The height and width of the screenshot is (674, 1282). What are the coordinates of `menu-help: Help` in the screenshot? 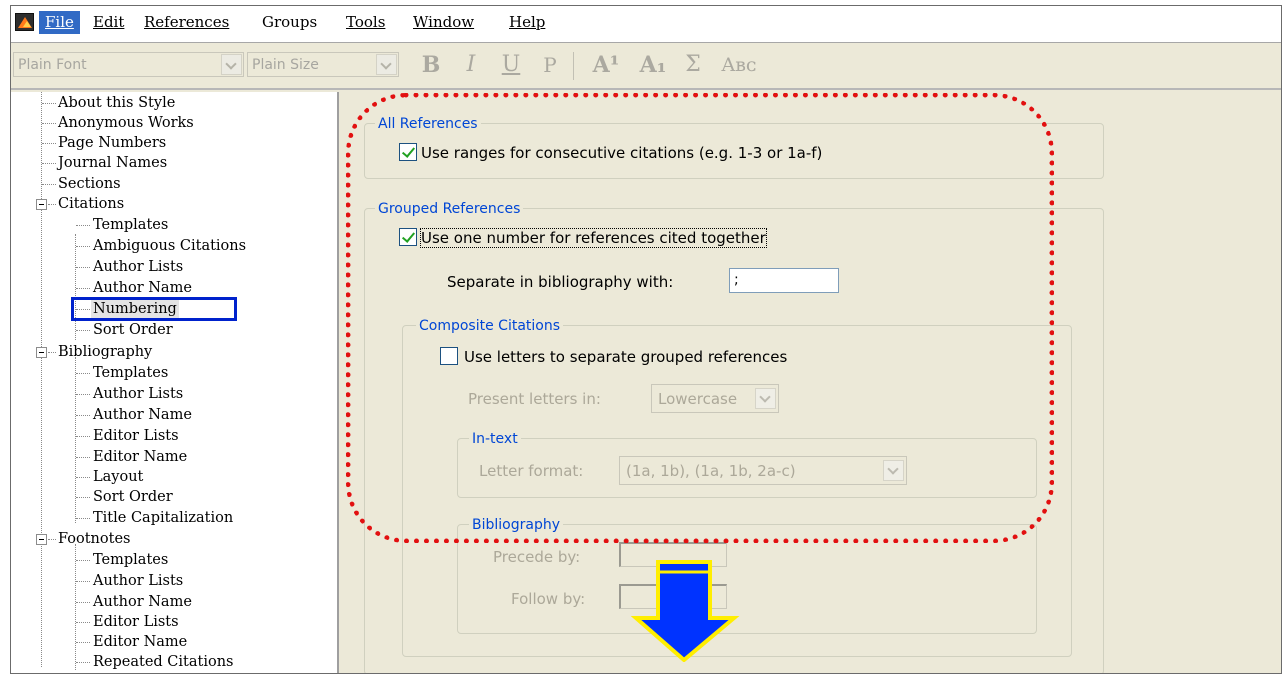 It's located at (527, 22).